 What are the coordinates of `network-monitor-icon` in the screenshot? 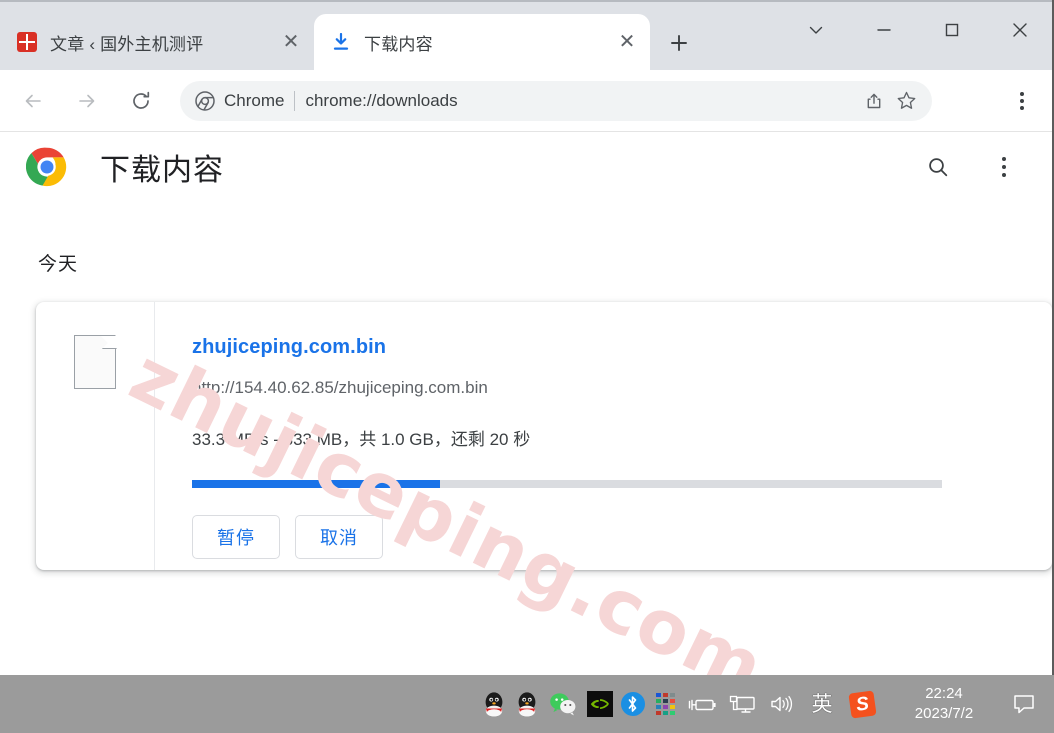 It's located at (742, 704).